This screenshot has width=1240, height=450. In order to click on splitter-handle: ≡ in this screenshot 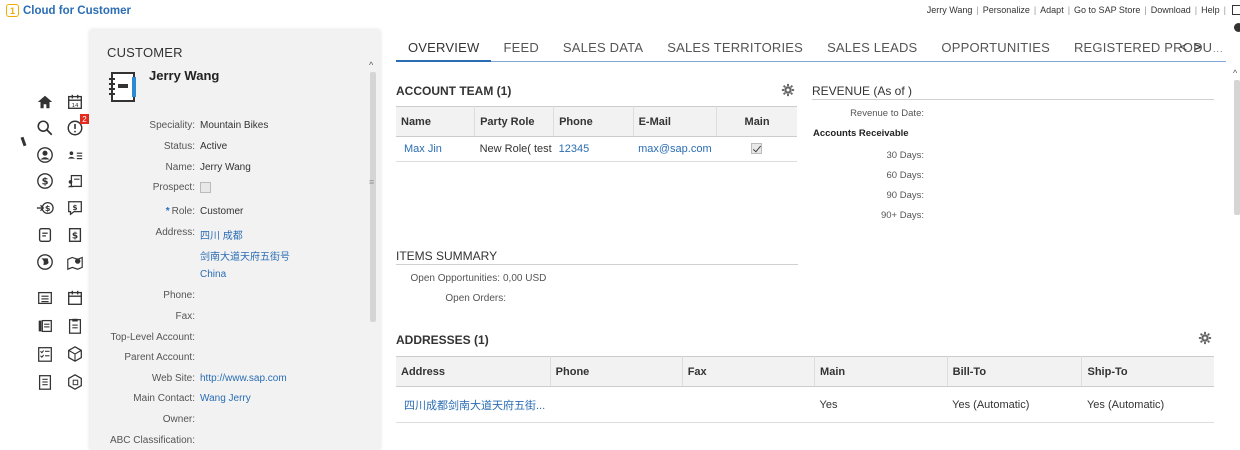, I will do `click(371, 182)`.